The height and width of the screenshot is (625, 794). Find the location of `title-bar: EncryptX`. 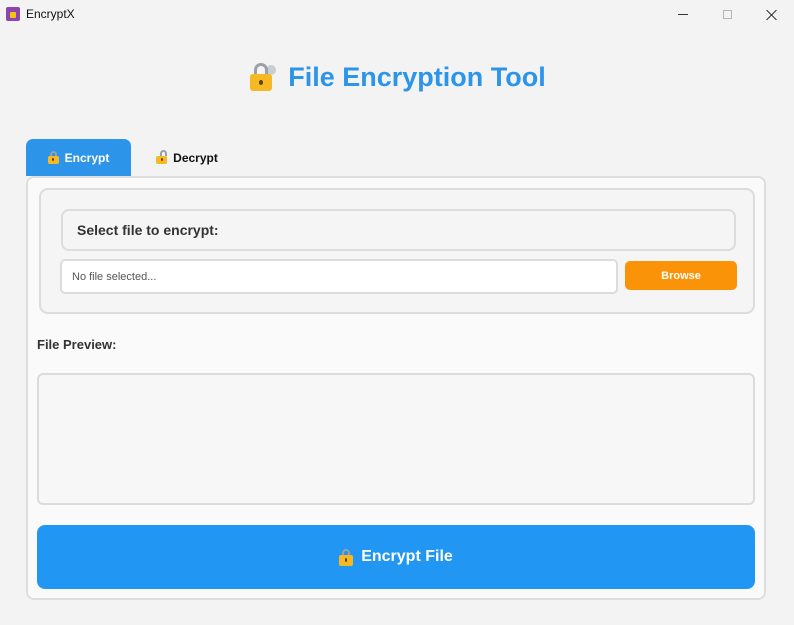

title-bar: EncryptX is located at coordinates (397, 14).